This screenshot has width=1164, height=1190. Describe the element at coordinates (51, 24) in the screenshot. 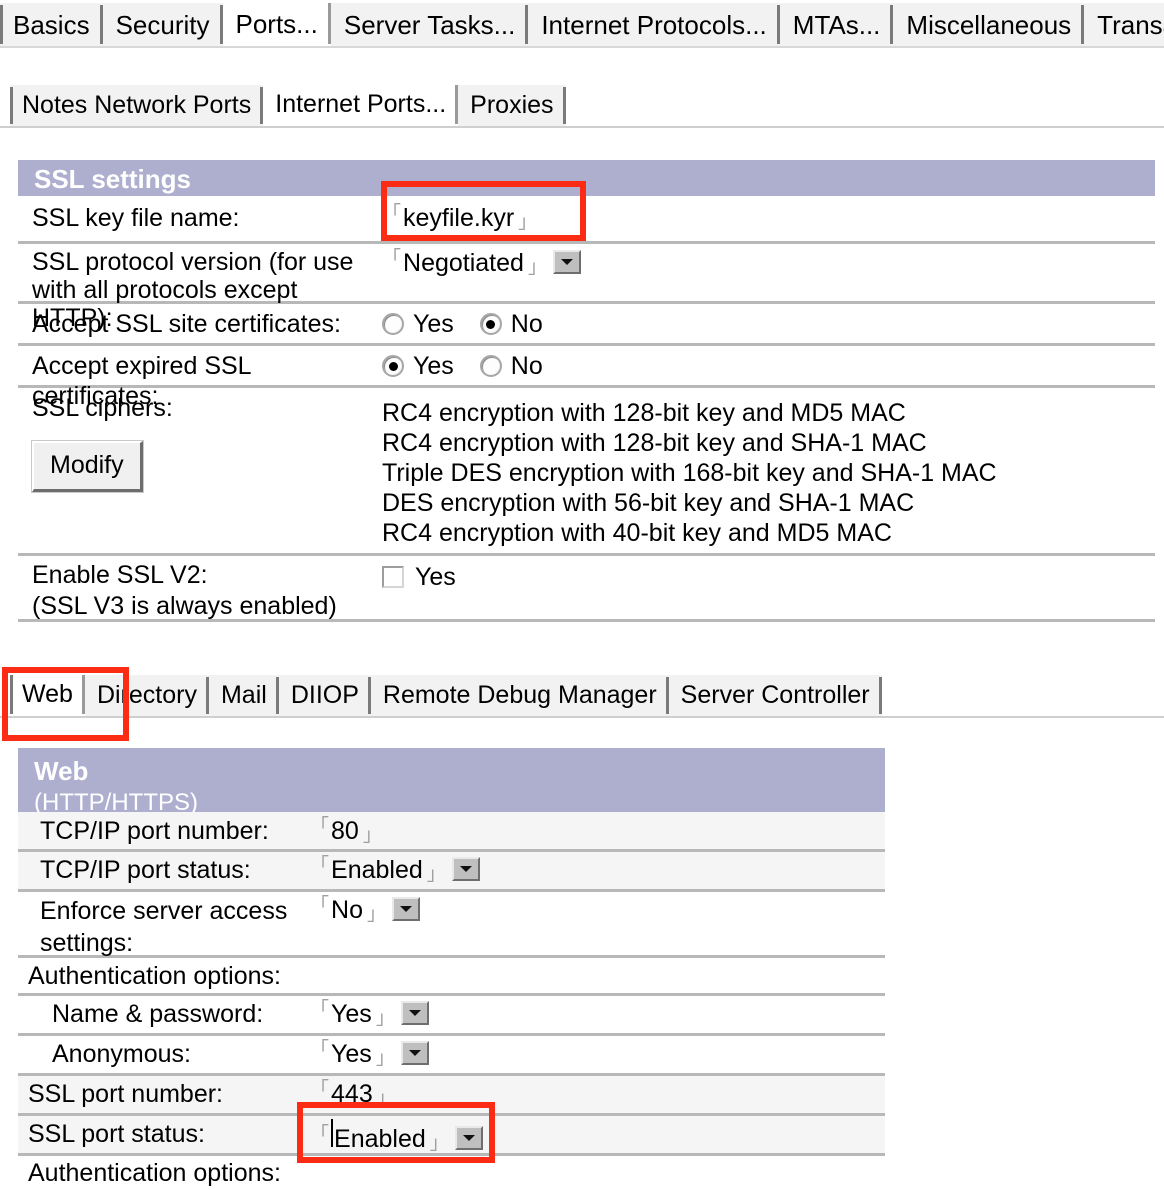

I see `tab-basics: Basics` at that location.